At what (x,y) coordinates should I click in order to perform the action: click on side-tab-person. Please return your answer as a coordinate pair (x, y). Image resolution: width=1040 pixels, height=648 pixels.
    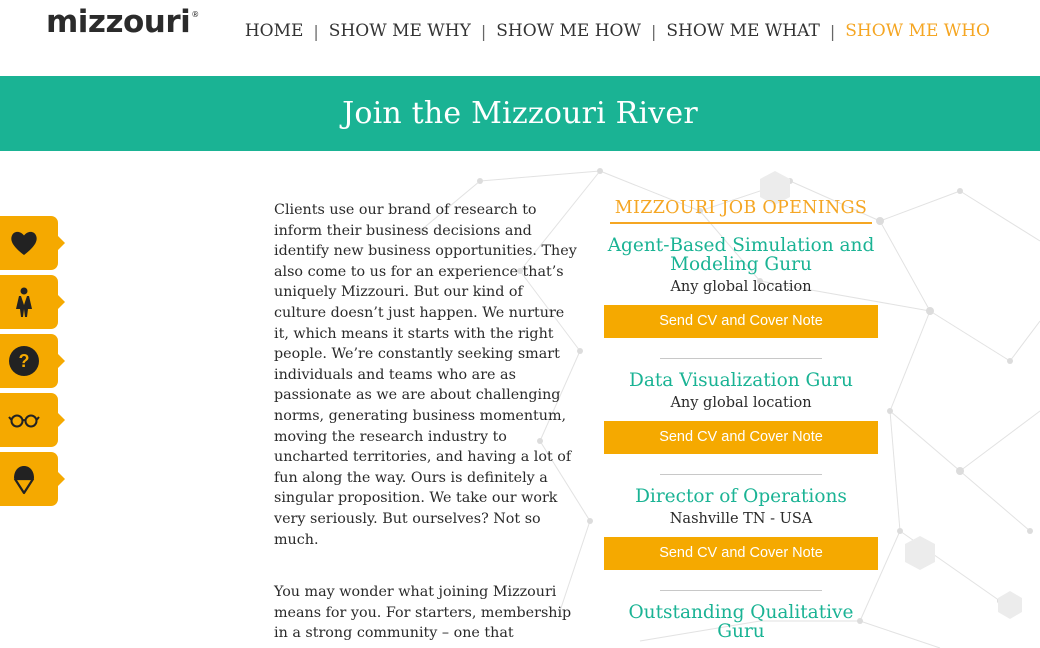
    Looking at the image, I should click on (32, 302).